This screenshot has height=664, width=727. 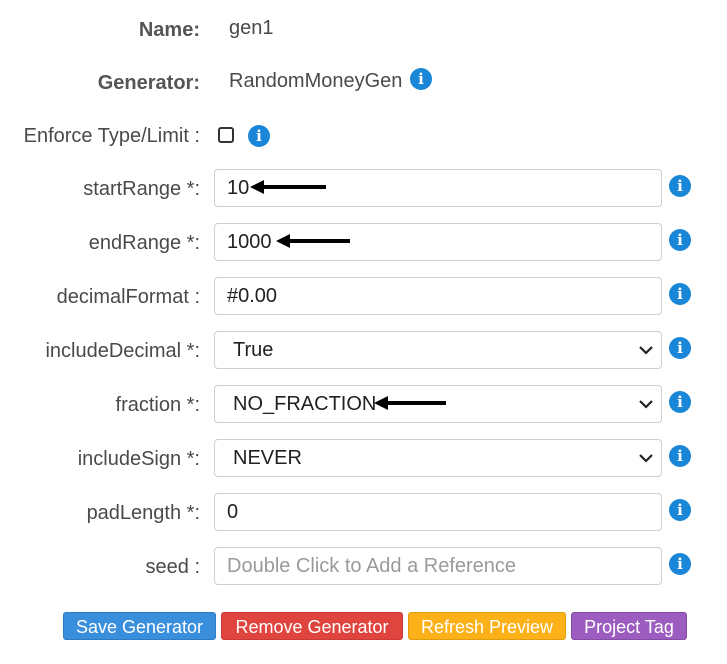 I want to click on end-range-label: endRange *:, so click(x=144, y=243).